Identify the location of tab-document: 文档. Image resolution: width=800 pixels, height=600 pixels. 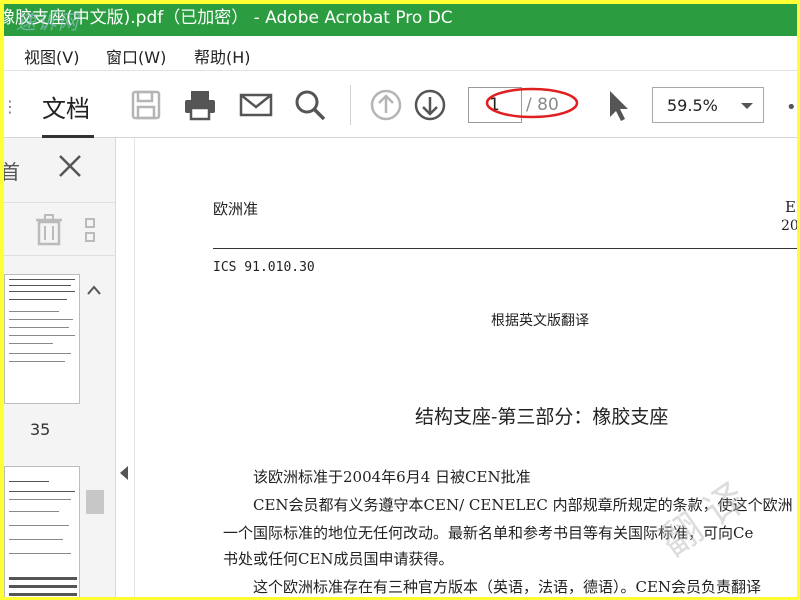
(66, 106).